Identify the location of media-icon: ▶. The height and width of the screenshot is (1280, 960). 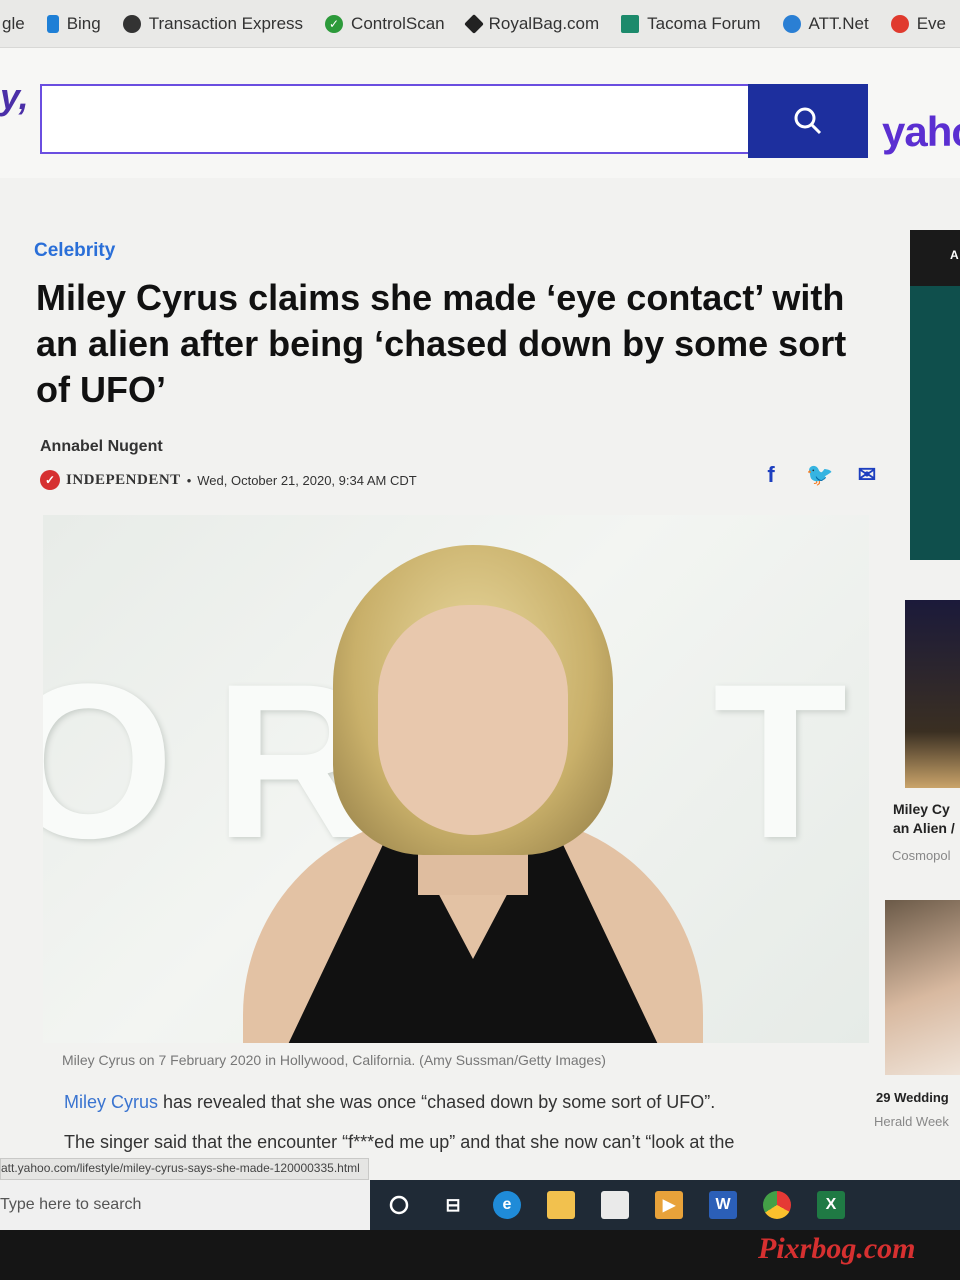
(669, 1205).